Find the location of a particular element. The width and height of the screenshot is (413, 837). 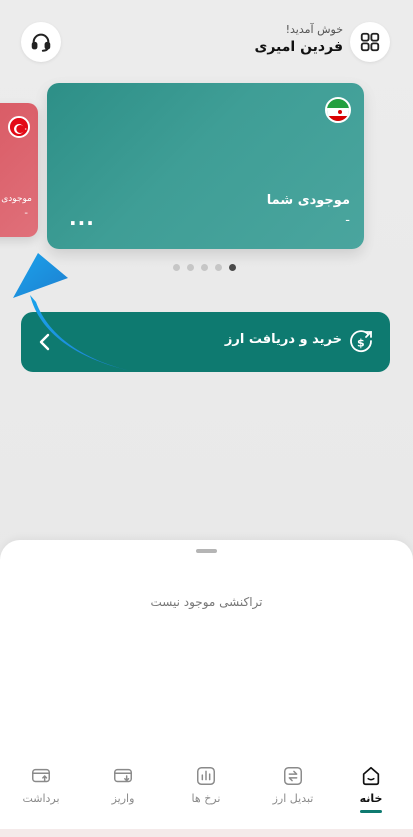

grid-icon is located at coordinates (370, 42).